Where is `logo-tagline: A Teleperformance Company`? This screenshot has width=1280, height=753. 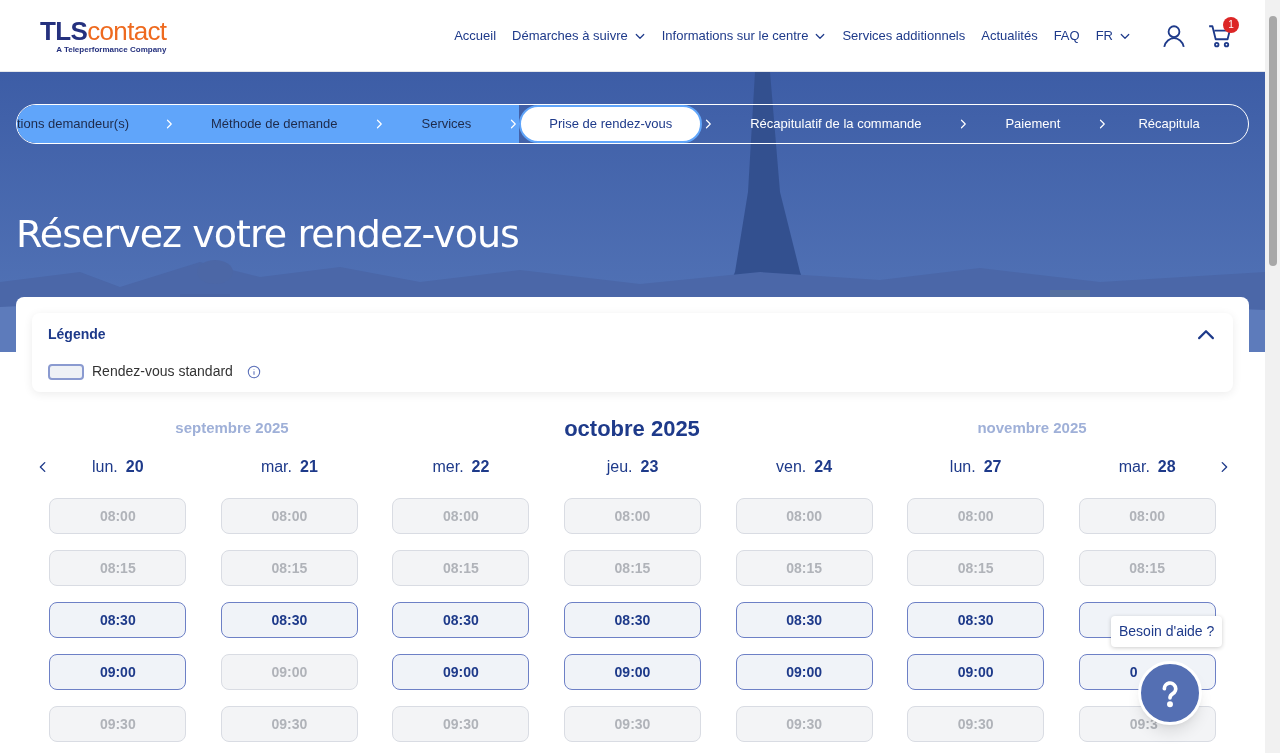
logo-tagline: A Teleperformance Company is located at coordinates (111, 49).